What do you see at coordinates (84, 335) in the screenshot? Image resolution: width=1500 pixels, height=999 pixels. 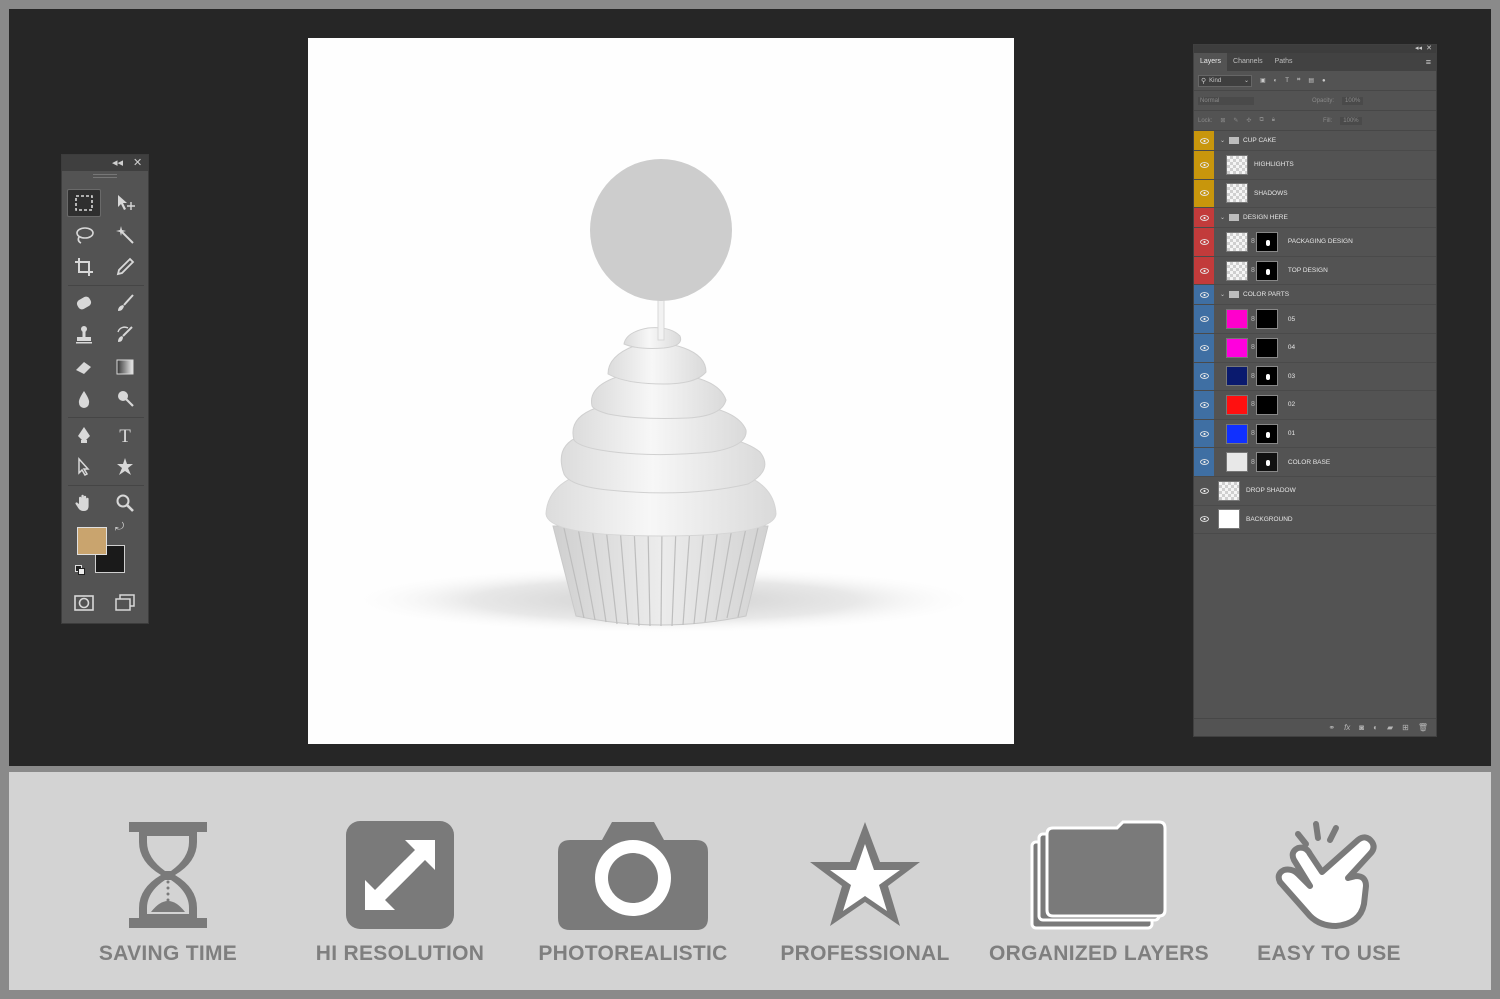 I see `stamp-tool` at bounding box center [84, 335].